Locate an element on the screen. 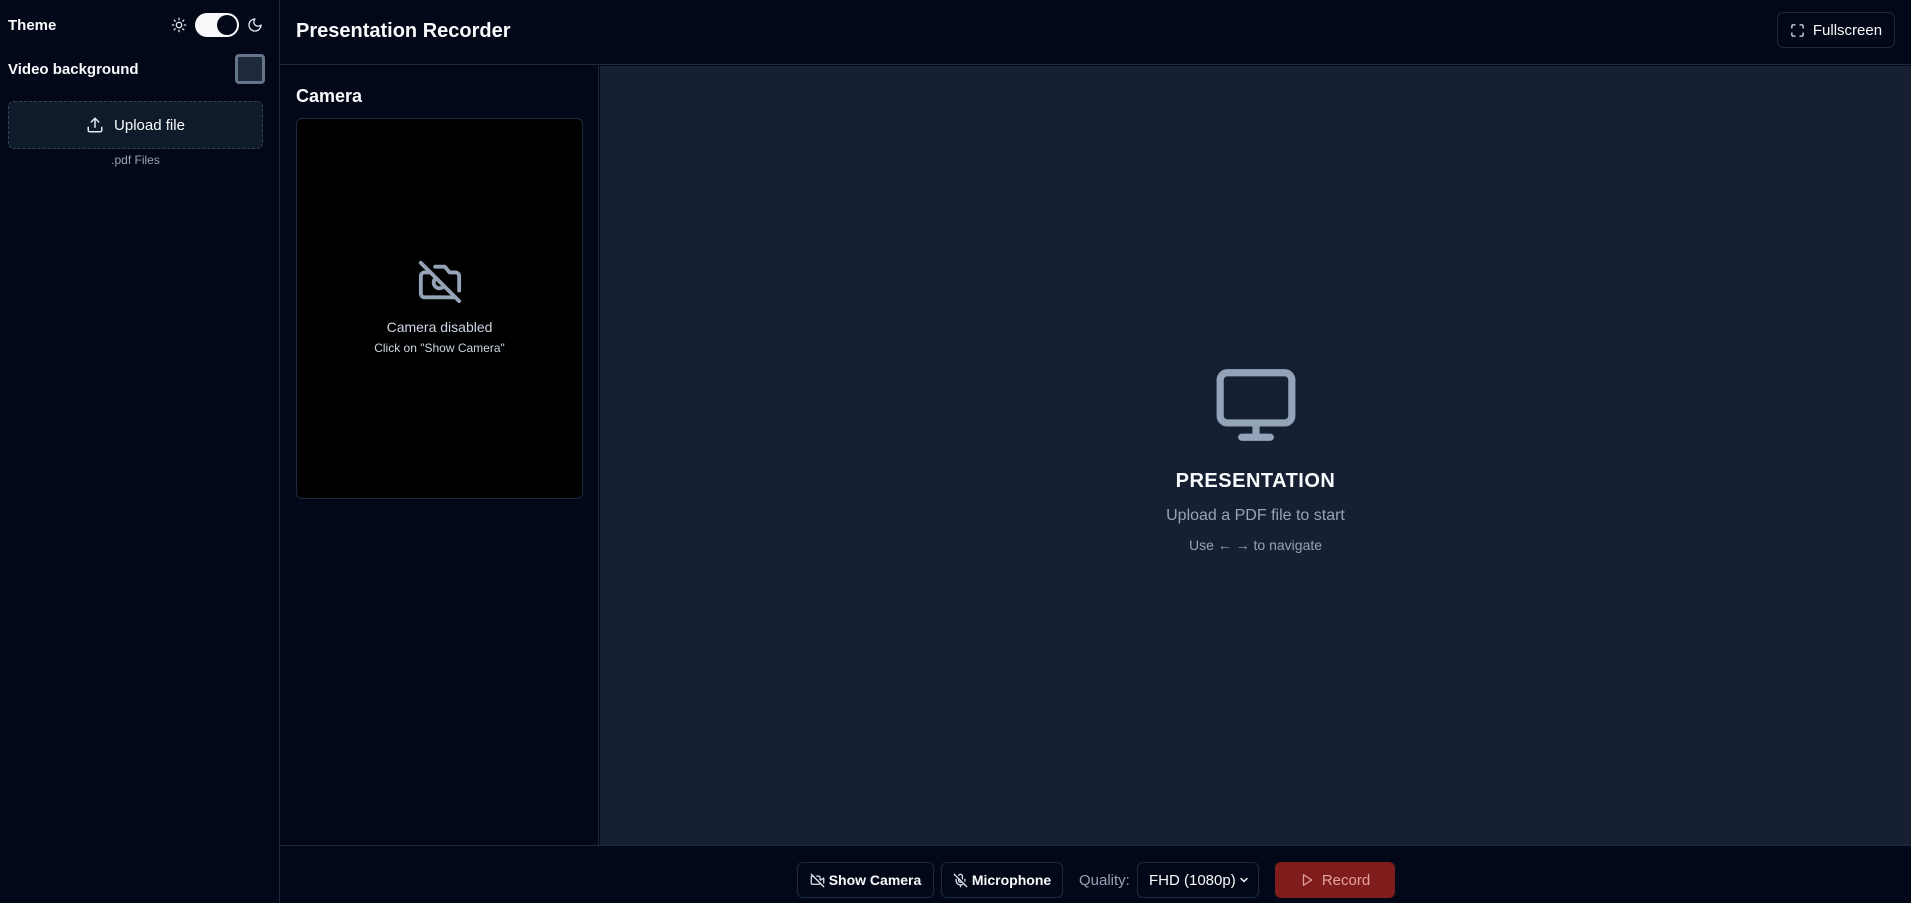  mic-off-icon is located at coordinates (960, 880).